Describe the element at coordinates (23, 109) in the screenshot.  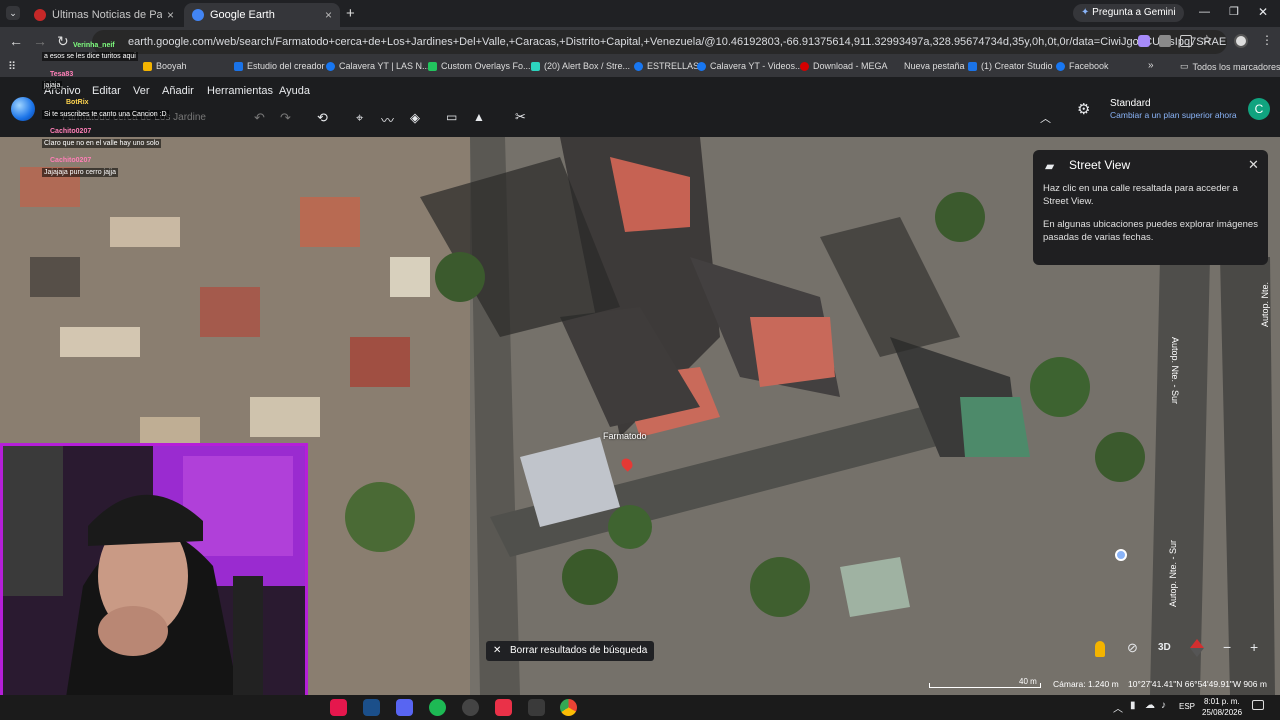
I see `earth-logo-icon` at that location.